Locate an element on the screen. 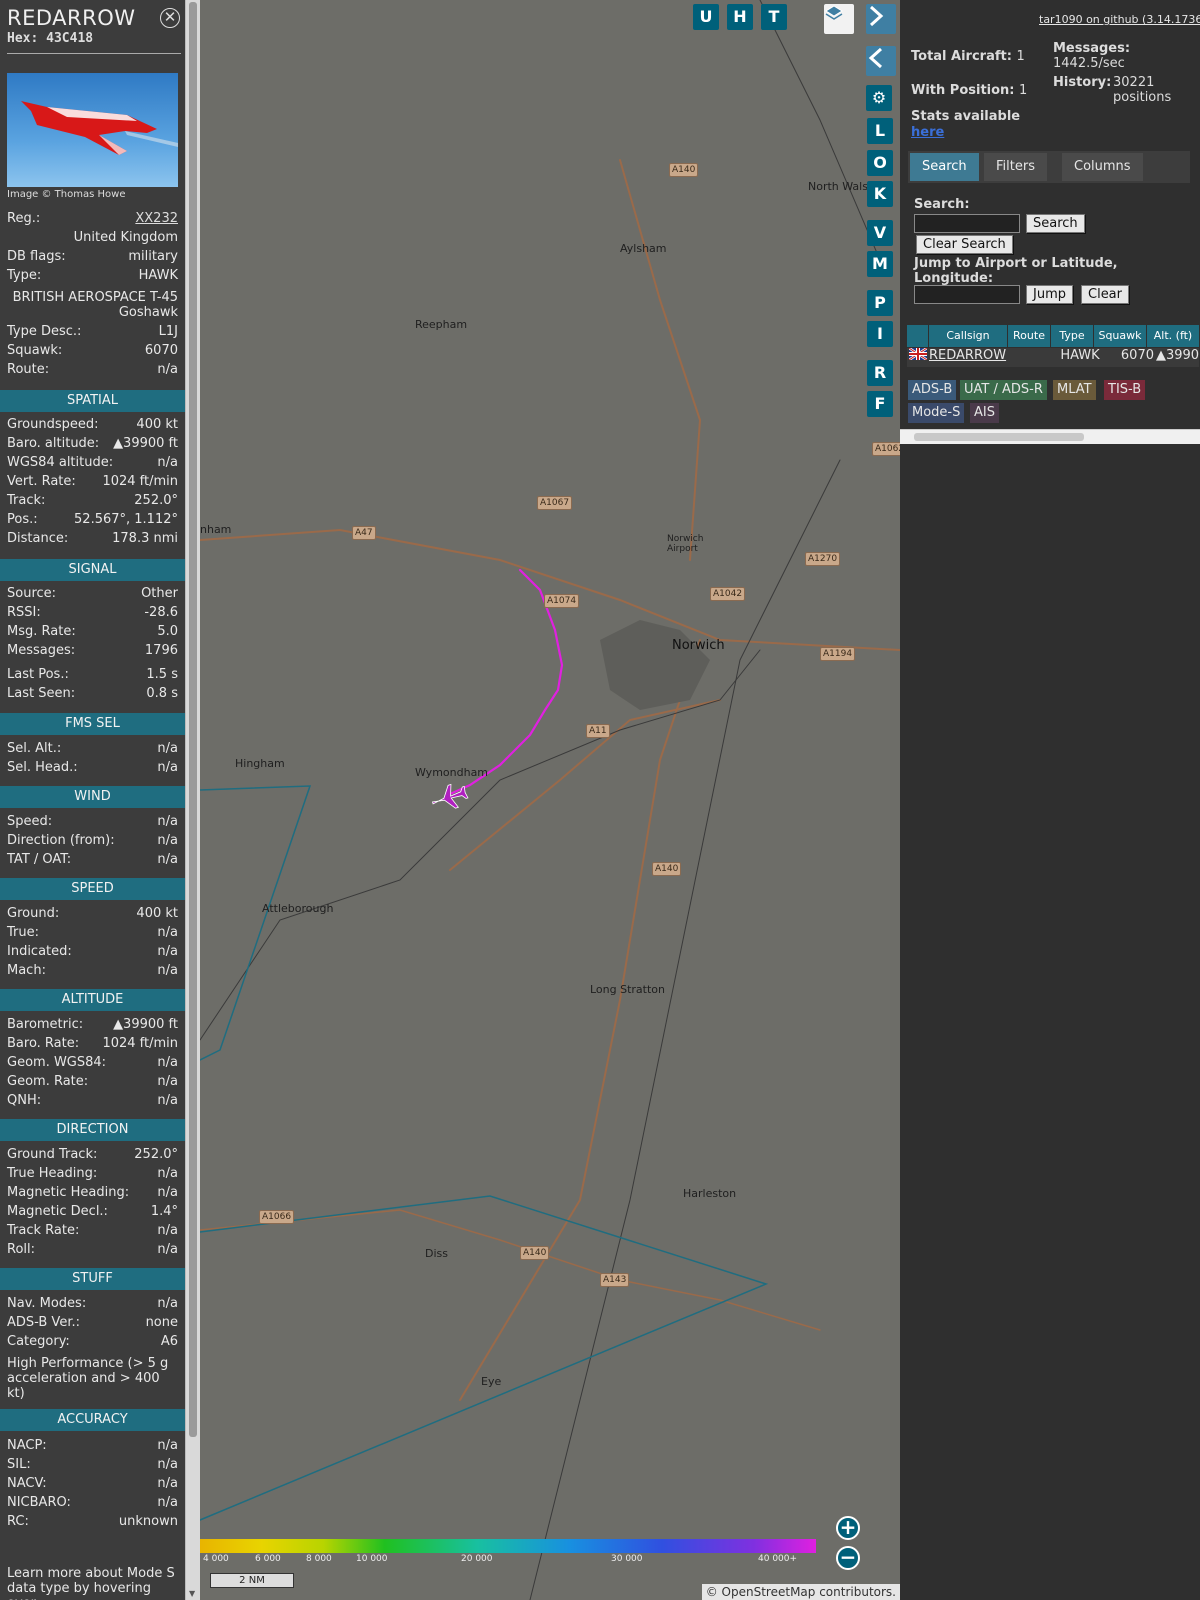  zoom-in-button: + is located at coordinates (848, 1528).